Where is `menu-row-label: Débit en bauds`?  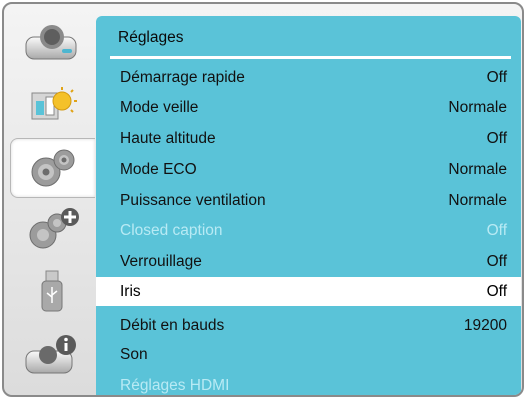 menu-row-label: Débit en bauds is located at coordinates (172, 325).